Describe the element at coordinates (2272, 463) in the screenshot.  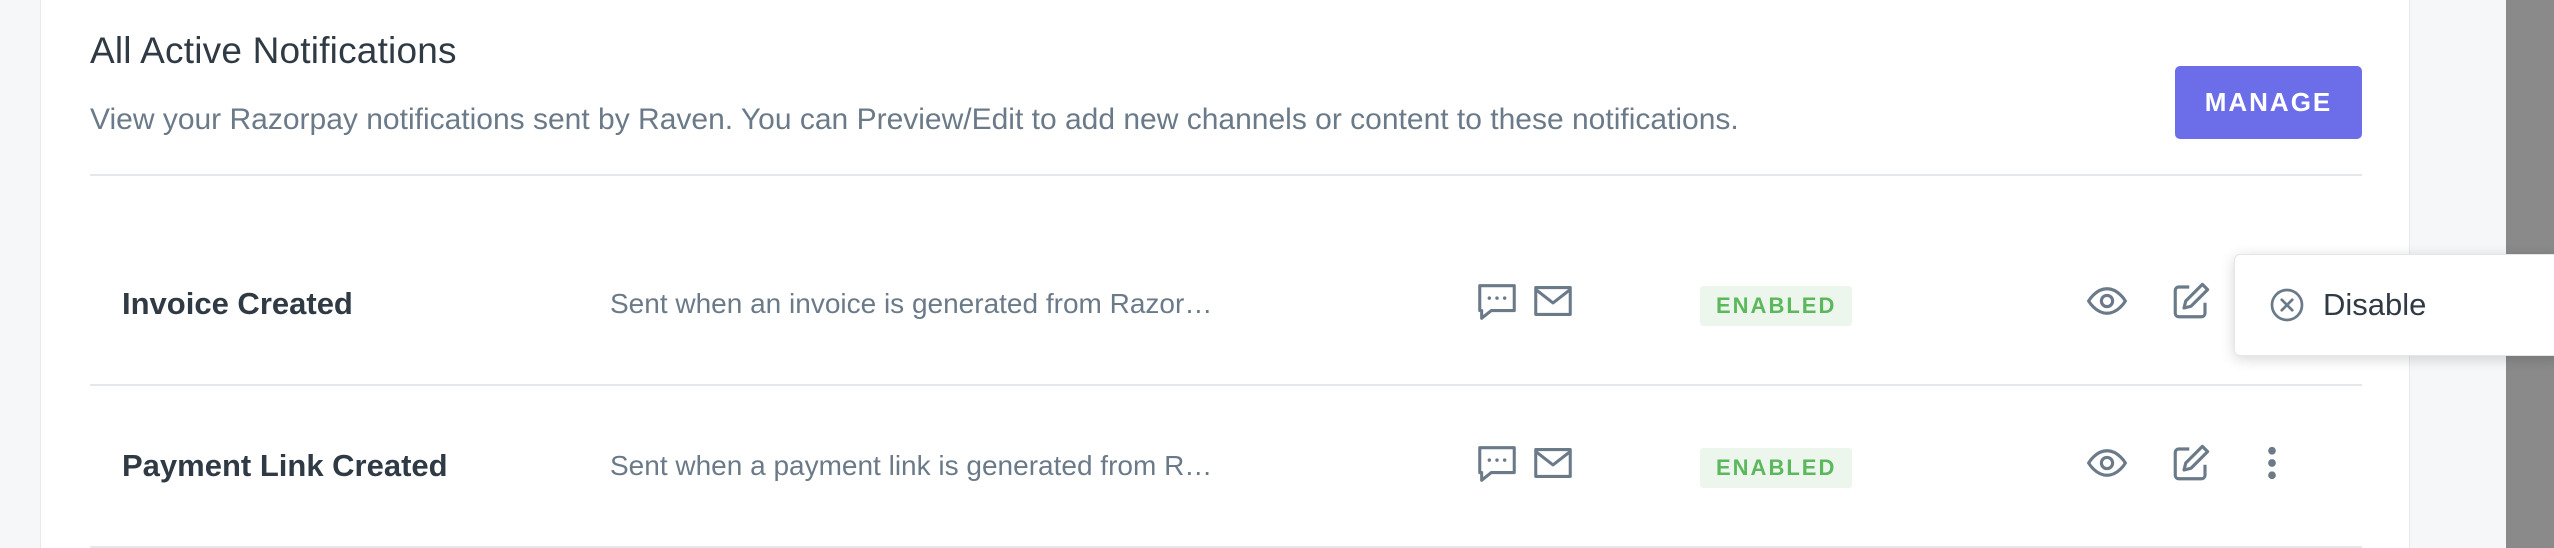
I see `more-options-icon` at that location.